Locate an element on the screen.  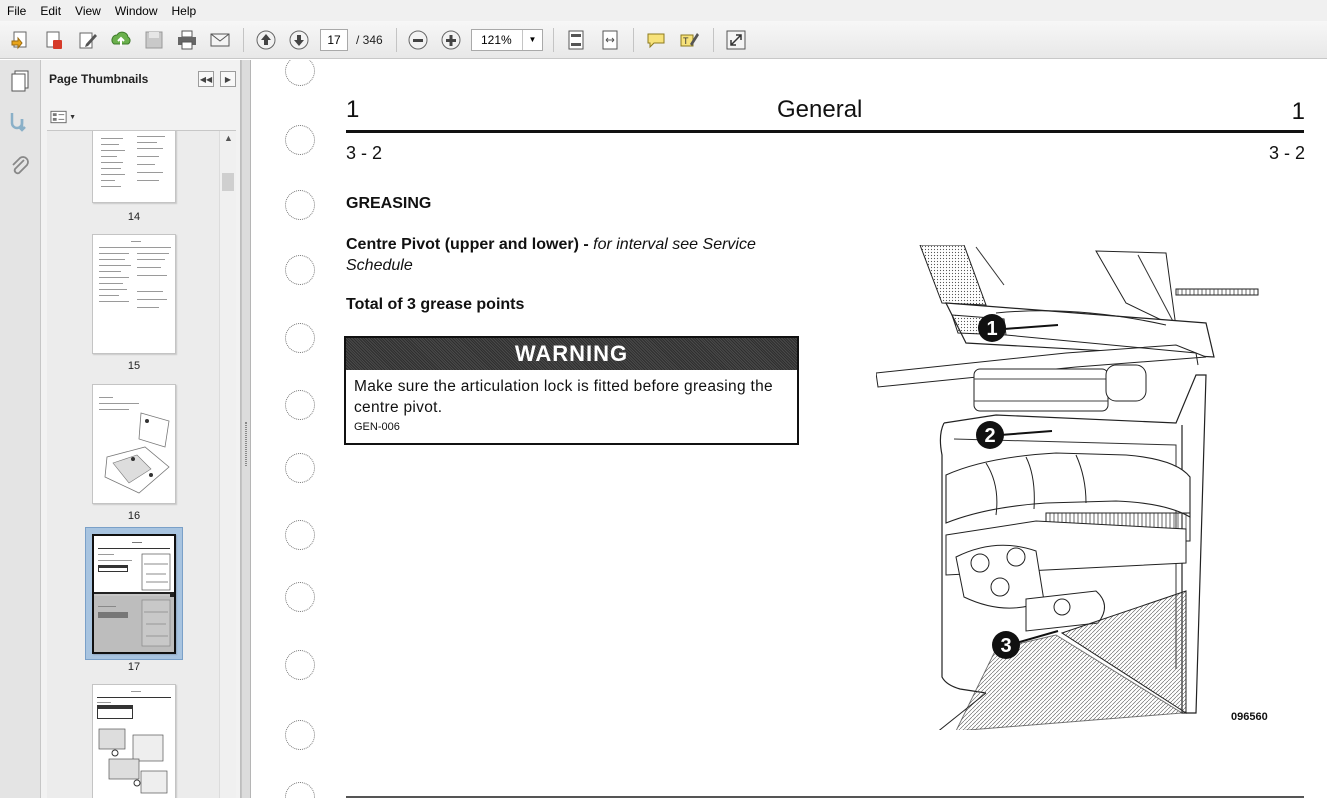
menu-file: File is located at coordinates (16, 11).